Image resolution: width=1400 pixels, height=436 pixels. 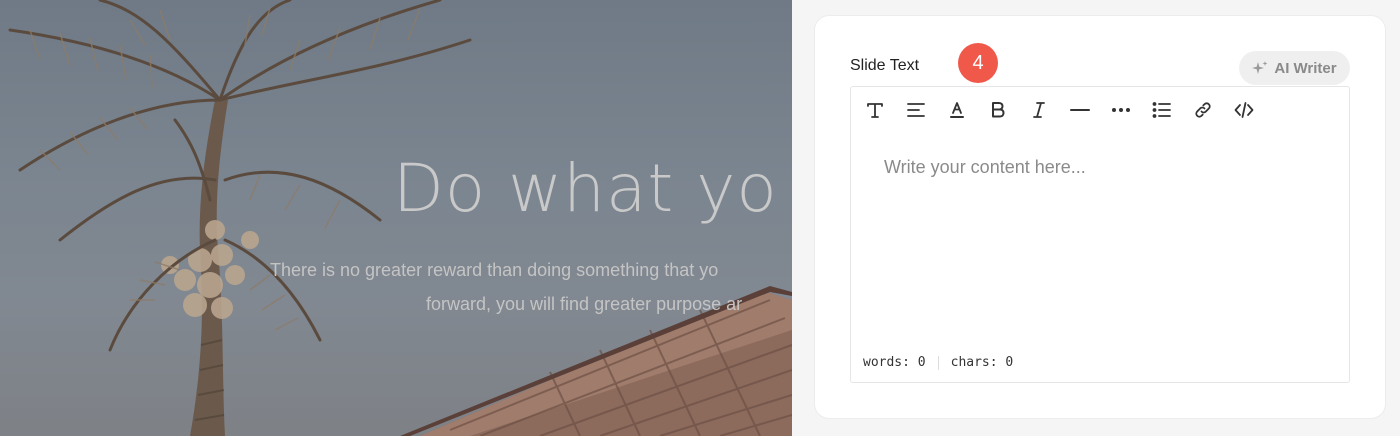 I want to click on counter-divider, so click(x=938, y=362).